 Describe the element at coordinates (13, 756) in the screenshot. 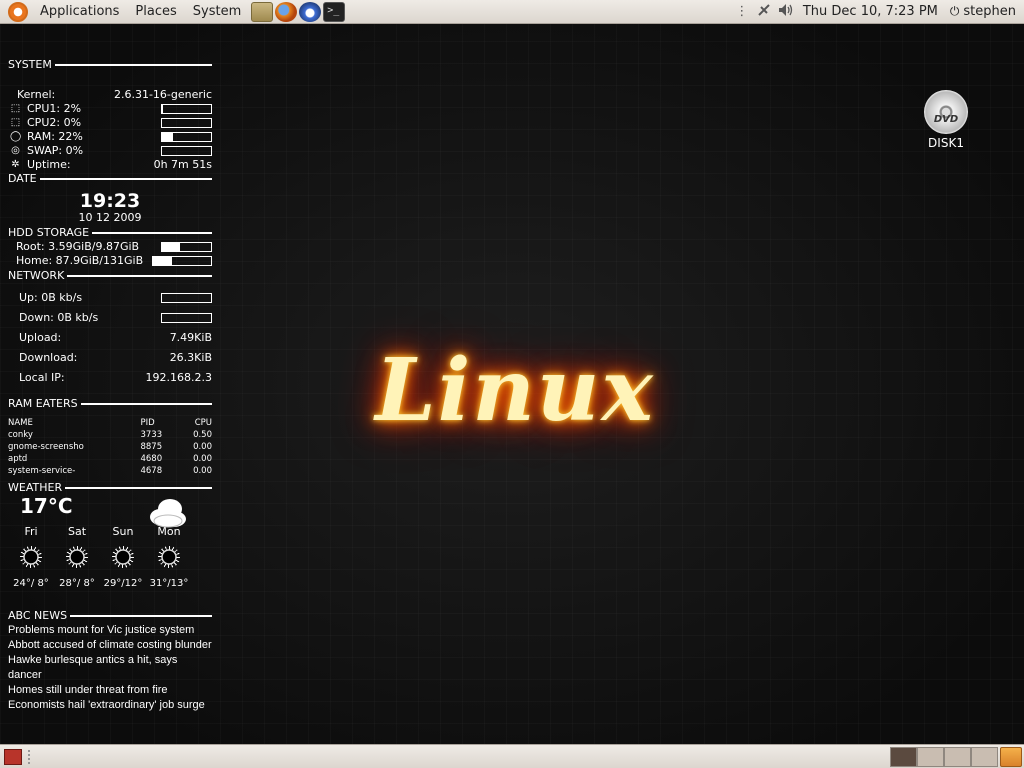

I see `show-desktop-icon` at that location.